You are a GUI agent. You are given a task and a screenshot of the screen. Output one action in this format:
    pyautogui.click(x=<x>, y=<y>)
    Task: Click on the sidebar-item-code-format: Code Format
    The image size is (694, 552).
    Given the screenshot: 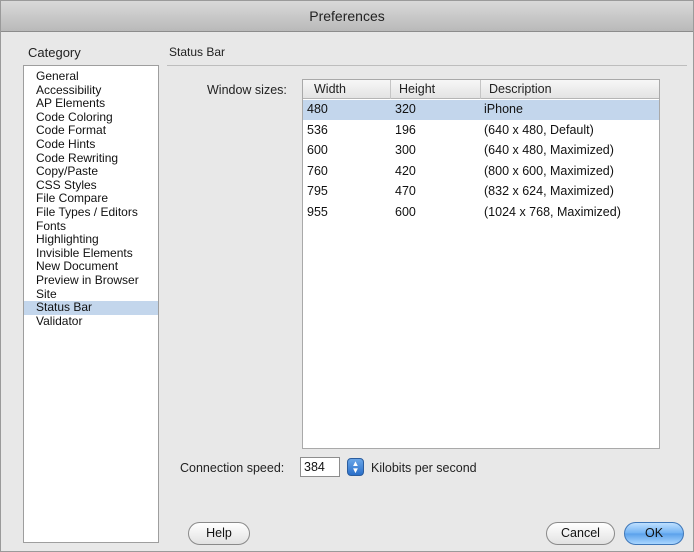 What is the action you would take?
    pyautogui.click(x=91, y=131)
    